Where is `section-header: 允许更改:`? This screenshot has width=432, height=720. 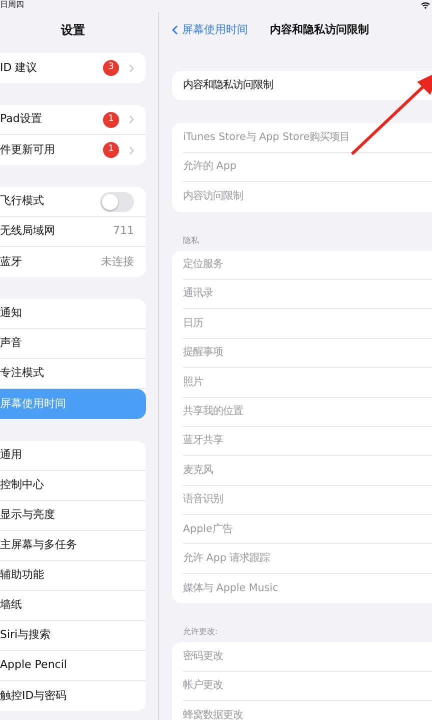
section-header: 允许更改: is located at coordinates (200, 632).